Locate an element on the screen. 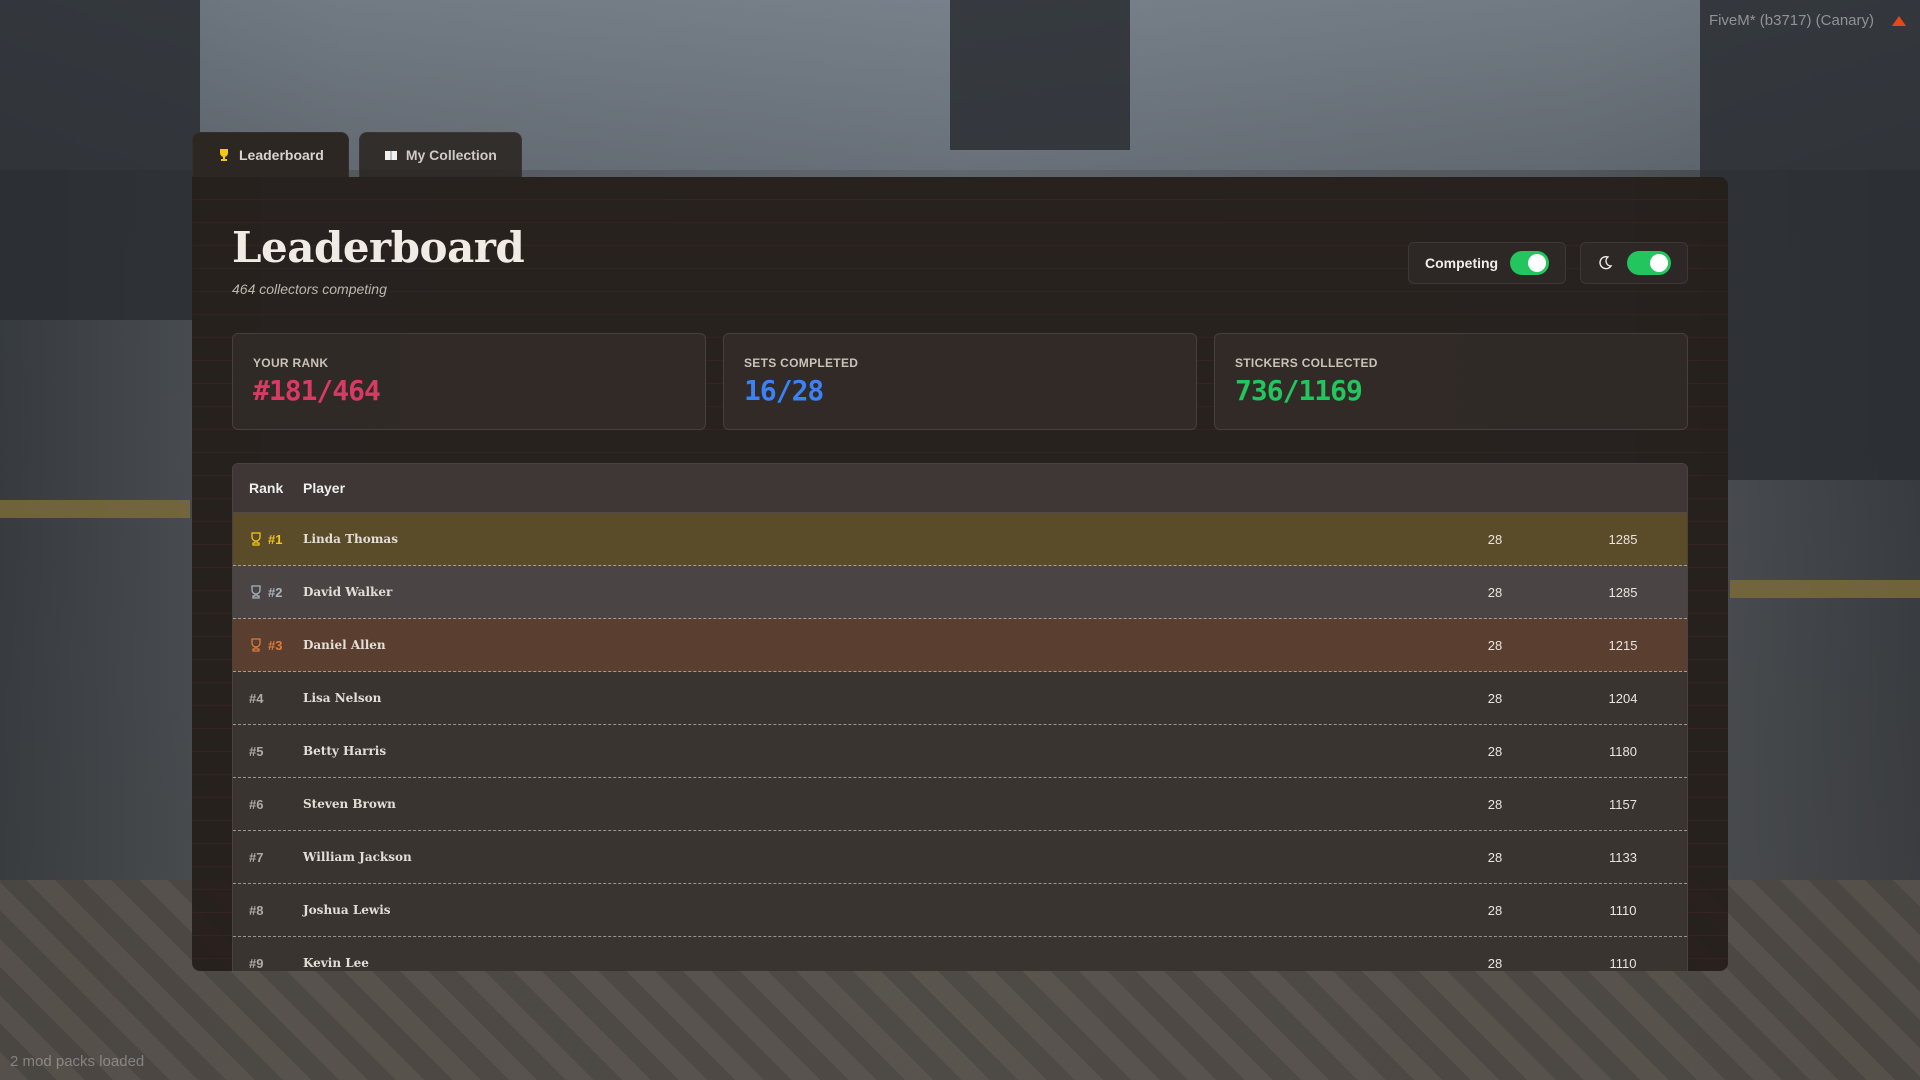  rank-label: #7 is located at coordinates (256, 857).